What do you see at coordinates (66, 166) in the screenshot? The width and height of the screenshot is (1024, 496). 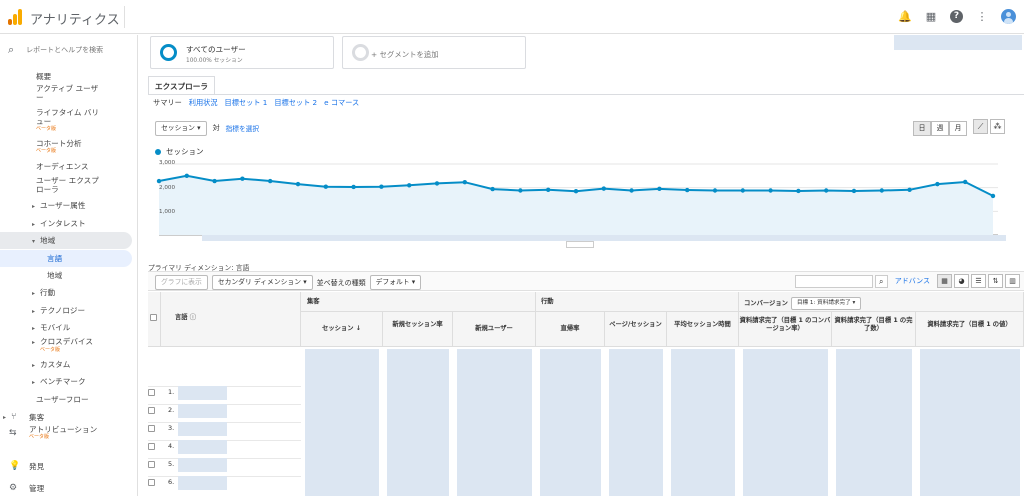 I see `sidebar-item-audiences: オーディエンス` at bounding box center [66, 166].